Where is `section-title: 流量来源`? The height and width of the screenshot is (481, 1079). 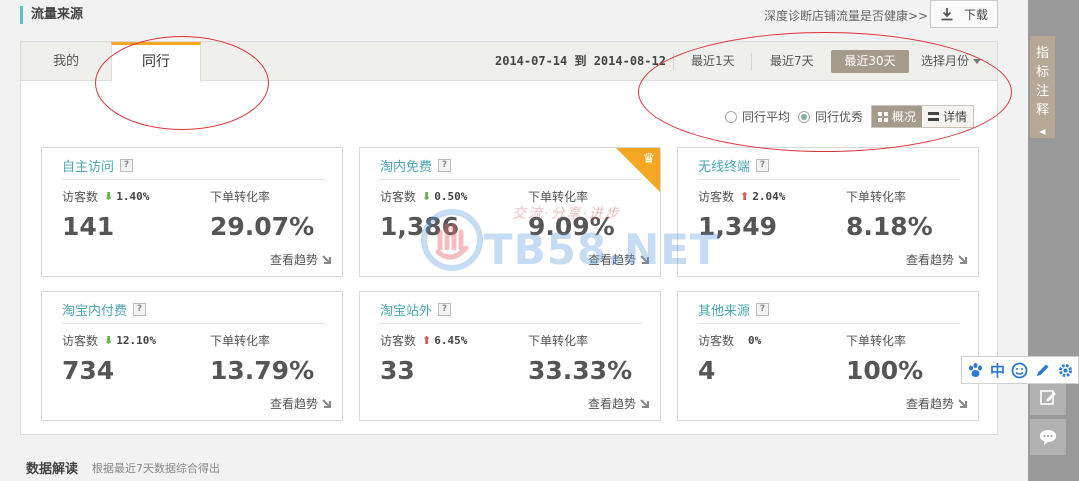
section-title: 流量来源 is located at coordinates (51, 15).